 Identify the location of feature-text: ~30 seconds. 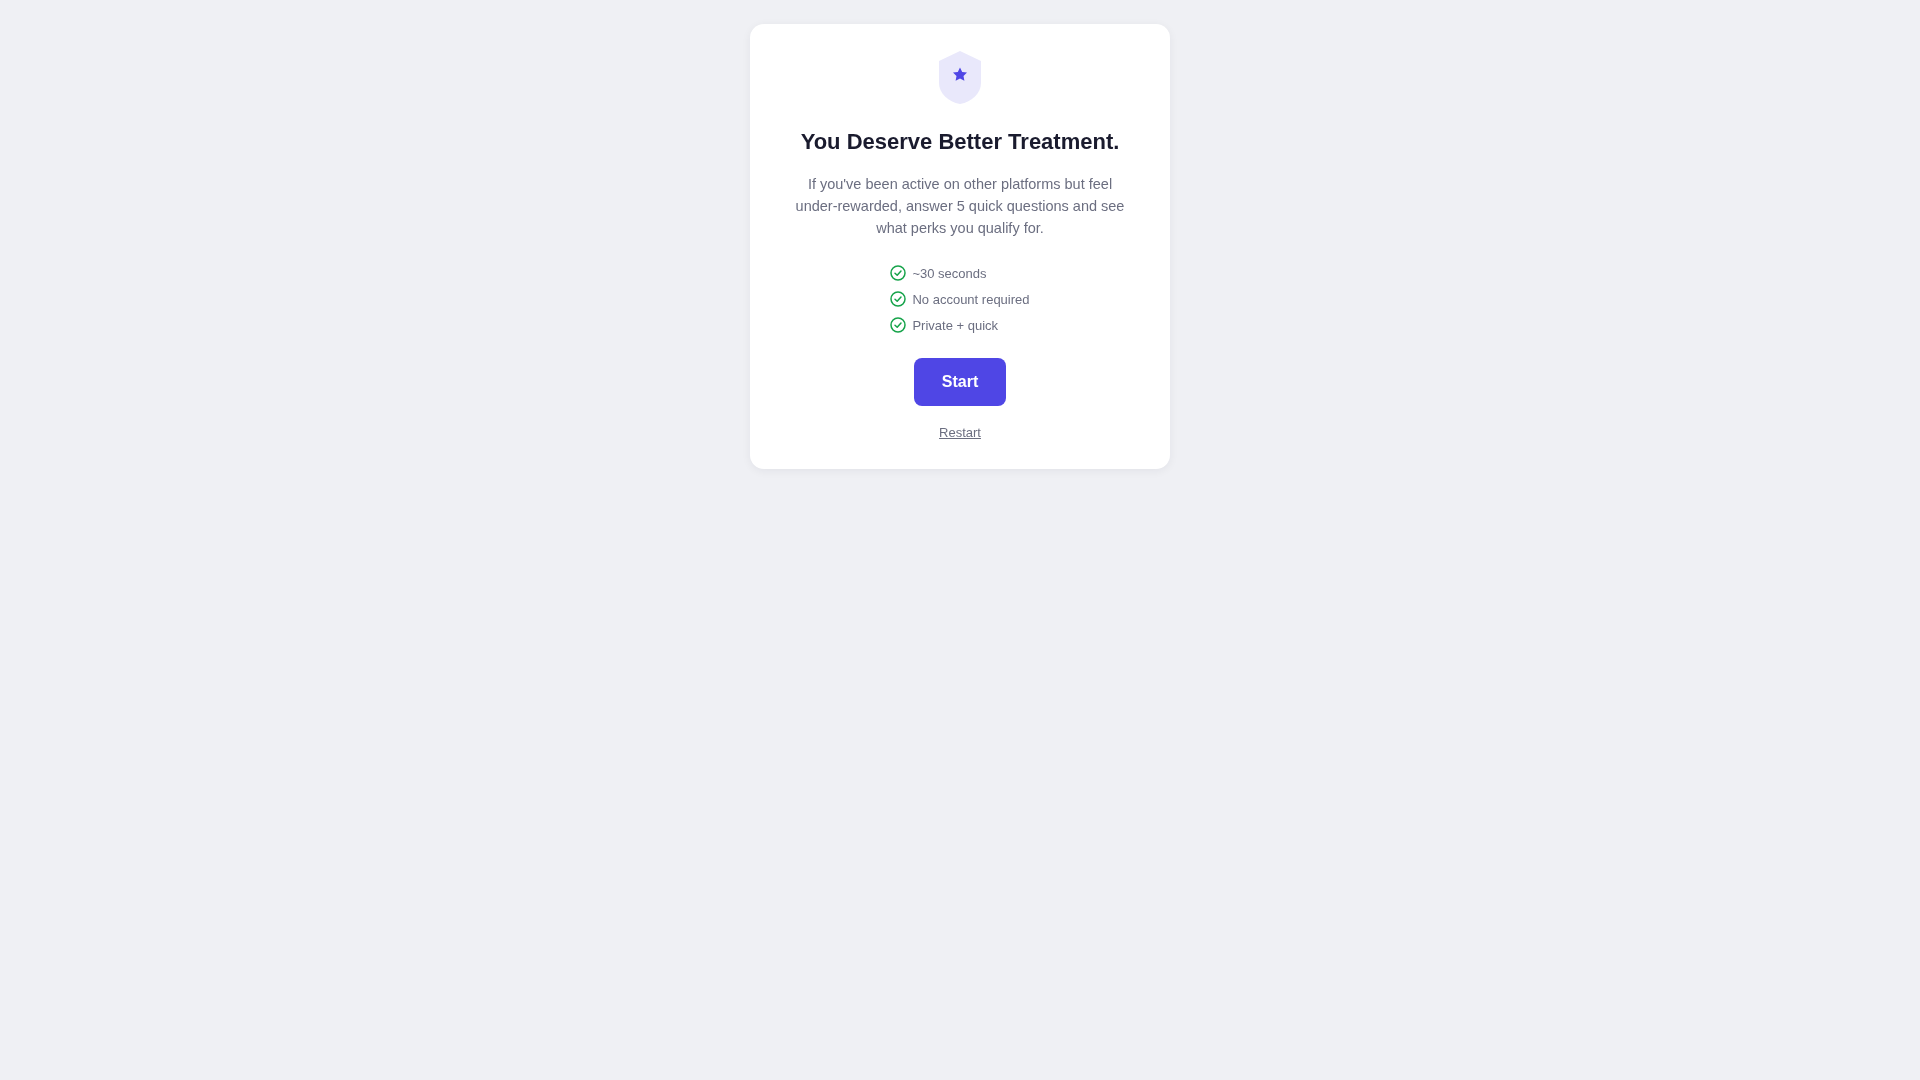
(949, 273).